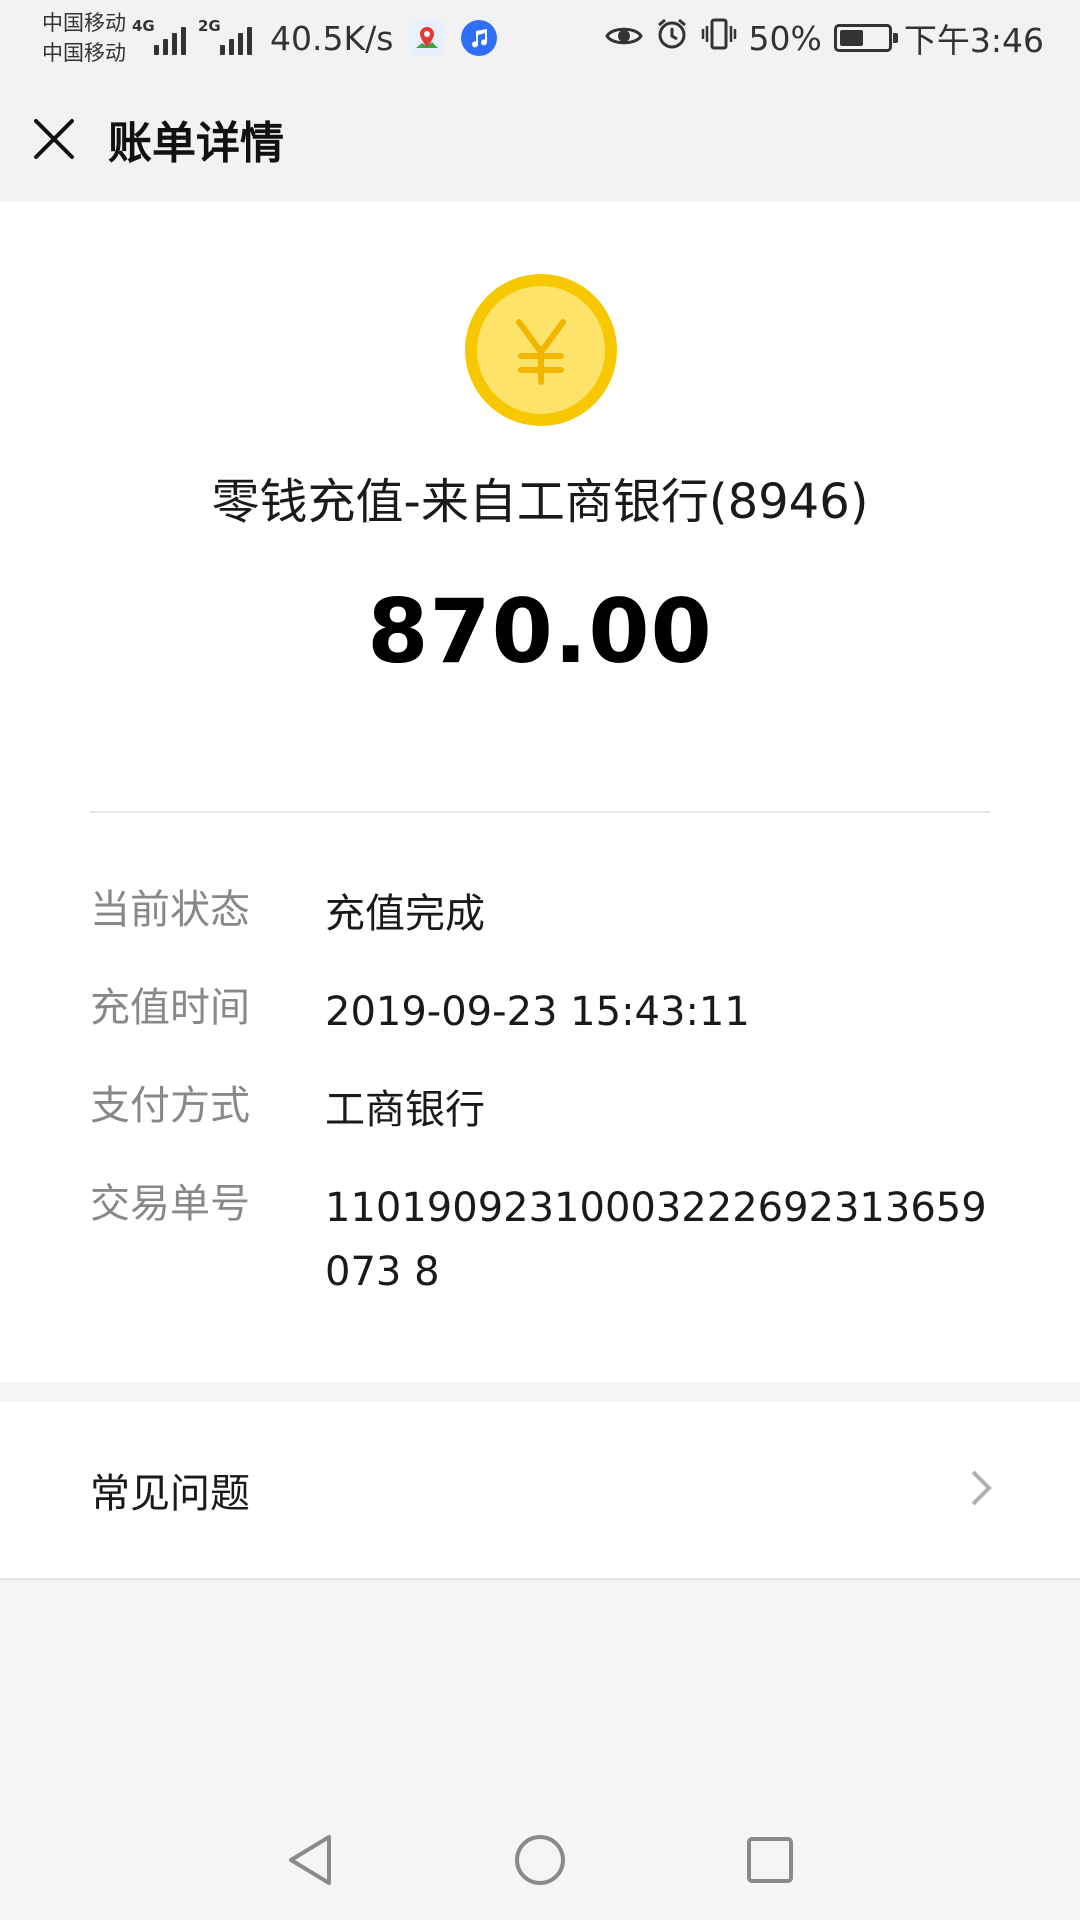 The image size is (1080, 1920). I want to click on detail-label: 支付方式, so click(170, 1106).